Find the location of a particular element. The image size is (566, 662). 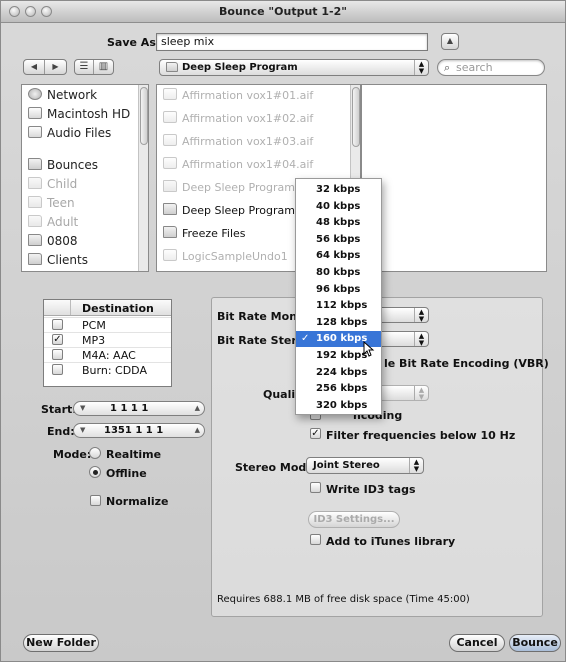

bit-rate-option: 40 kbps is located at coordinates (338, 207).